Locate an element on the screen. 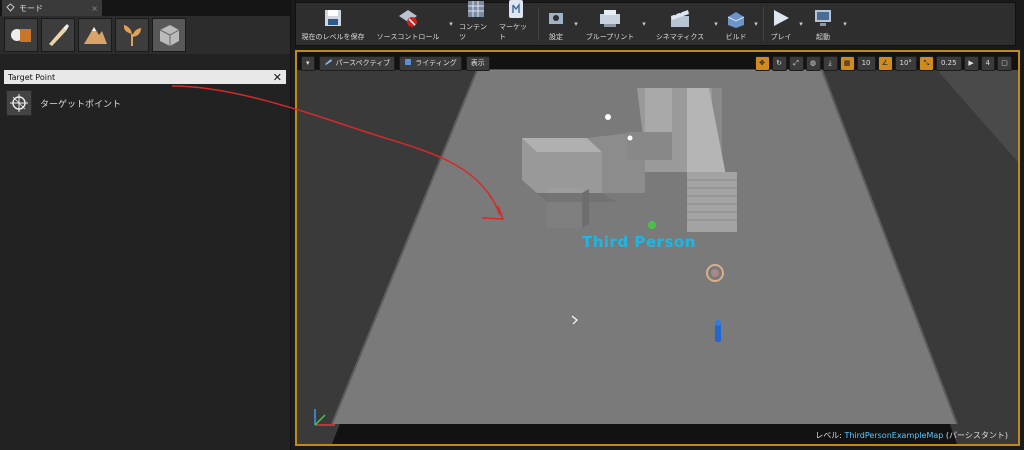 The width and height of the screenshot is (1024, 450). move-icon: ✥ is located at coordinates (762, 63).